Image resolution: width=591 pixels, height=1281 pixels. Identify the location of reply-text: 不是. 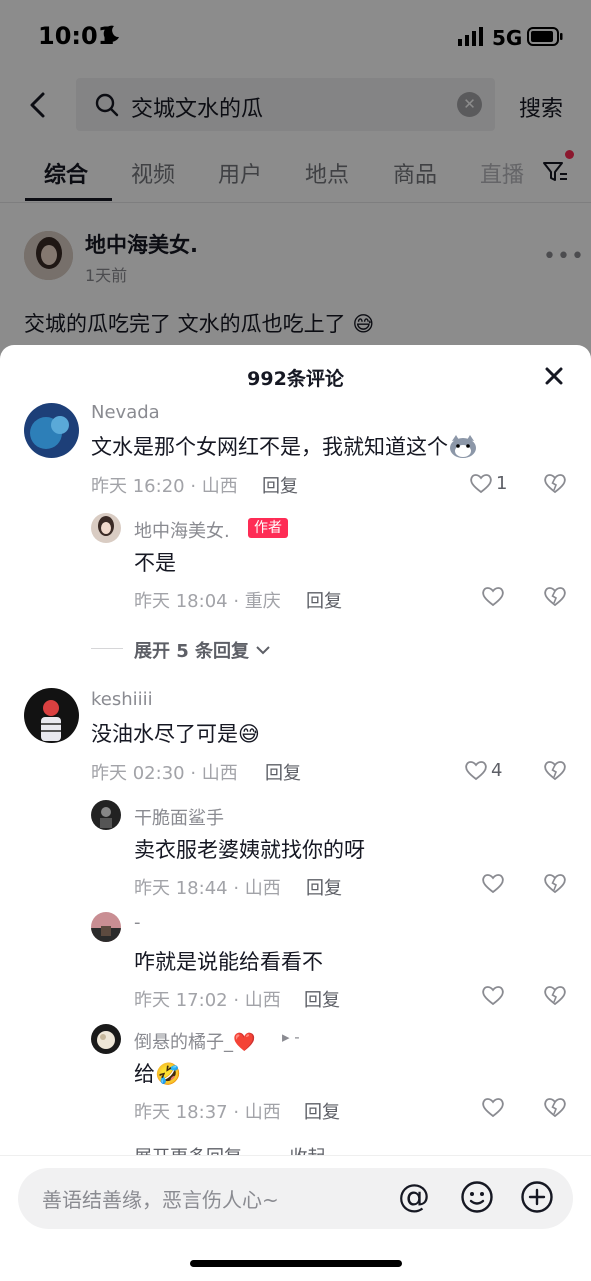
(155, 563).